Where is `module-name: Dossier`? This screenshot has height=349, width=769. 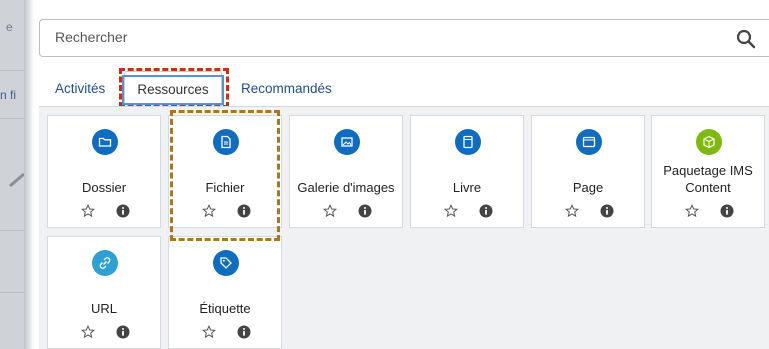 module-name: Dossier is located at coordinates (104, 187).